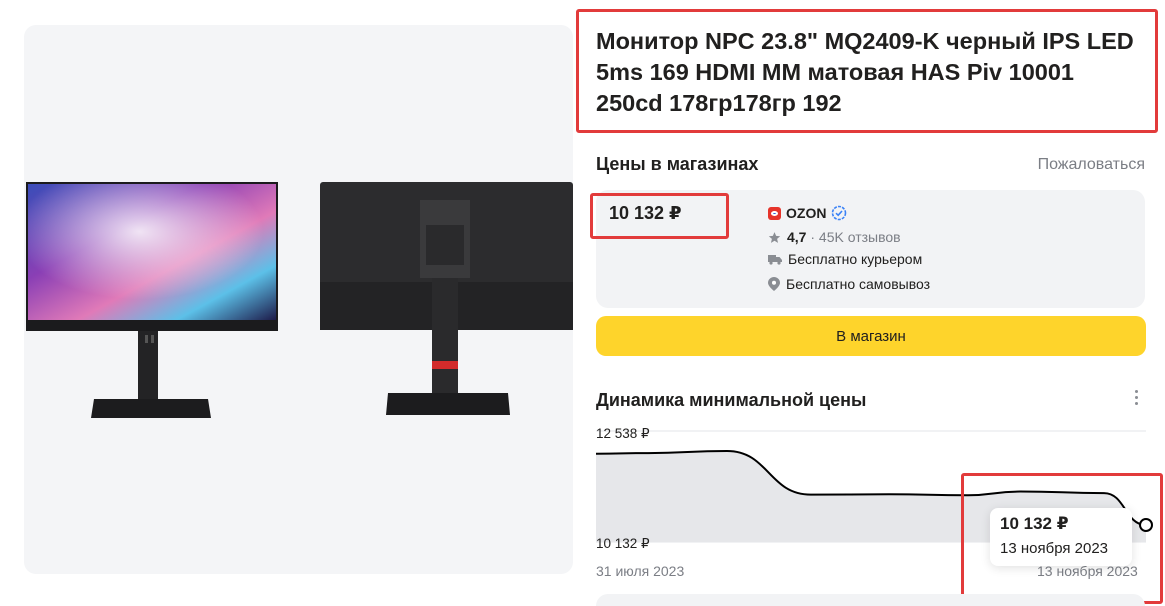 Image resolution: width=1165 pixels, height=606 pixels. I want to click on shop-name-row: OZON, so click(807, 213).